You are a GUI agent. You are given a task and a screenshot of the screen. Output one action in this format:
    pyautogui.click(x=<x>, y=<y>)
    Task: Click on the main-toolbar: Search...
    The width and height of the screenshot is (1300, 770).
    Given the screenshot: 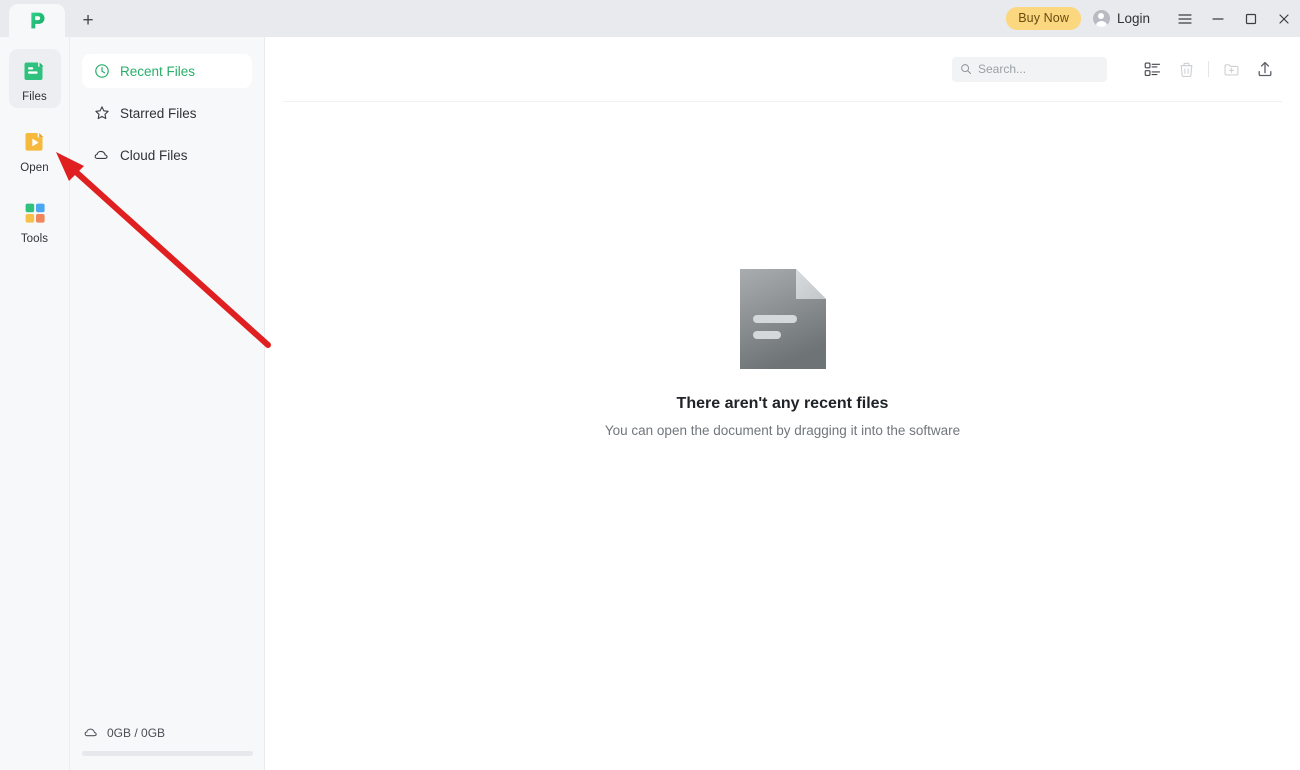 What is the action you would take?
    pyautogui.click(x=782, y=69)
    